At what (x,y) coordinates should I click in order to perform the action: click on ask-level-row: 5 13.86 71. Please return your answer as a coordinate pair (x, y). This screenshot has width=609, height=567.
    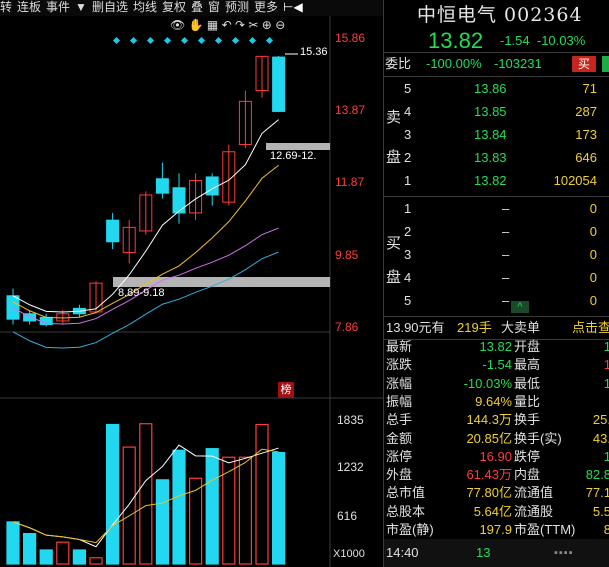
    Looking at the image, I should click on (496, 89).